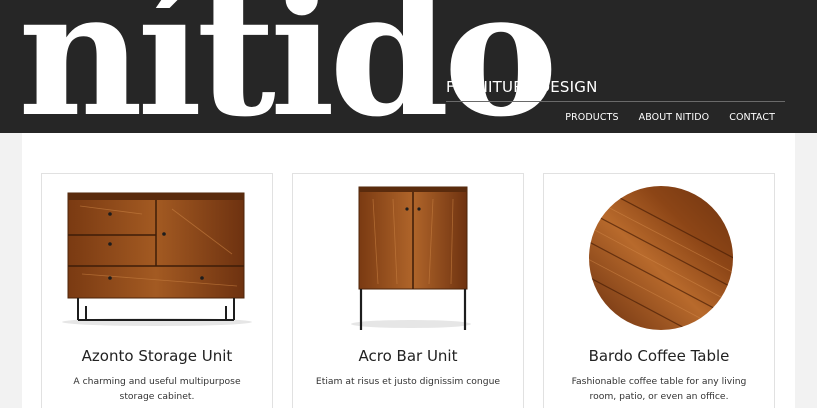 This screenshot has height=408, width=817. What do you see at coordinates (157, 356) in the screenshot?
I see `product-title: Azonto Storage Unit` at bounding box center [157, 356].